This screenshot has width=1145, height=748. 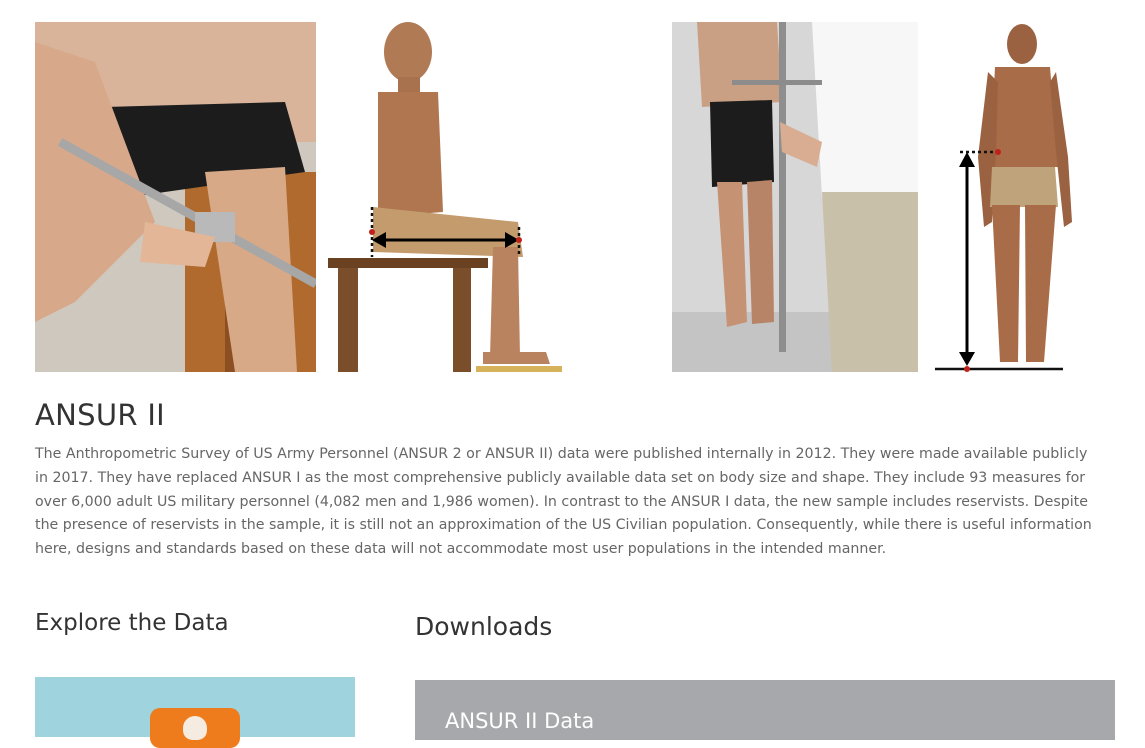 What do you see at coordinates (100, 415) in the screenshot?
I see `page-title: ANSUR II` at bounding box center [100, 415].